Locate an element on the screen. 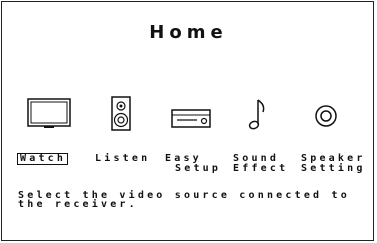  menu-item-label: Setting is located at coordinates (333, 168).